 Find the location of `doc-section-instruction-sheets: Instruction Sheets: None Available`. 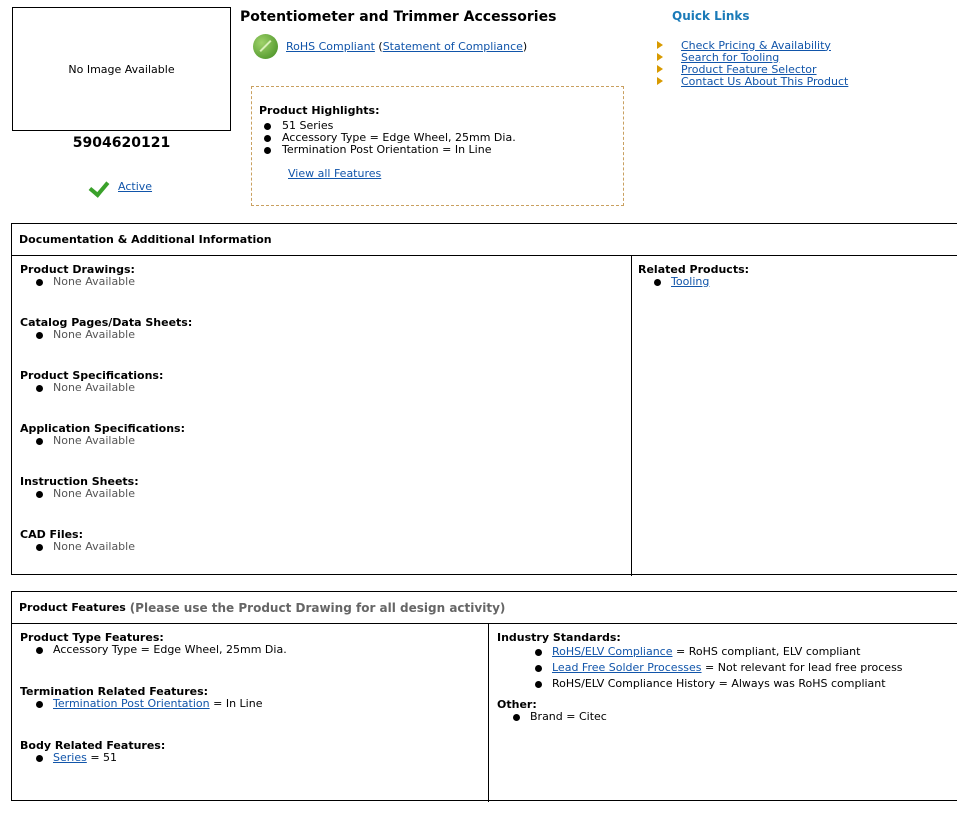

doc-section-instruction-sheets: Instruction Sheets: None Available is located at coordinates (320, 502).